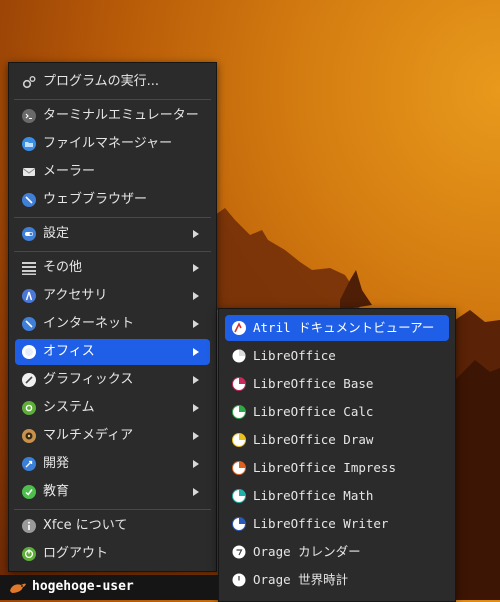 The height and width of the screenshot is (602, 500). Describe the element at coordinates (85, 525) in the screenshot. I see `menu-item-label: Xfce について` at that location.